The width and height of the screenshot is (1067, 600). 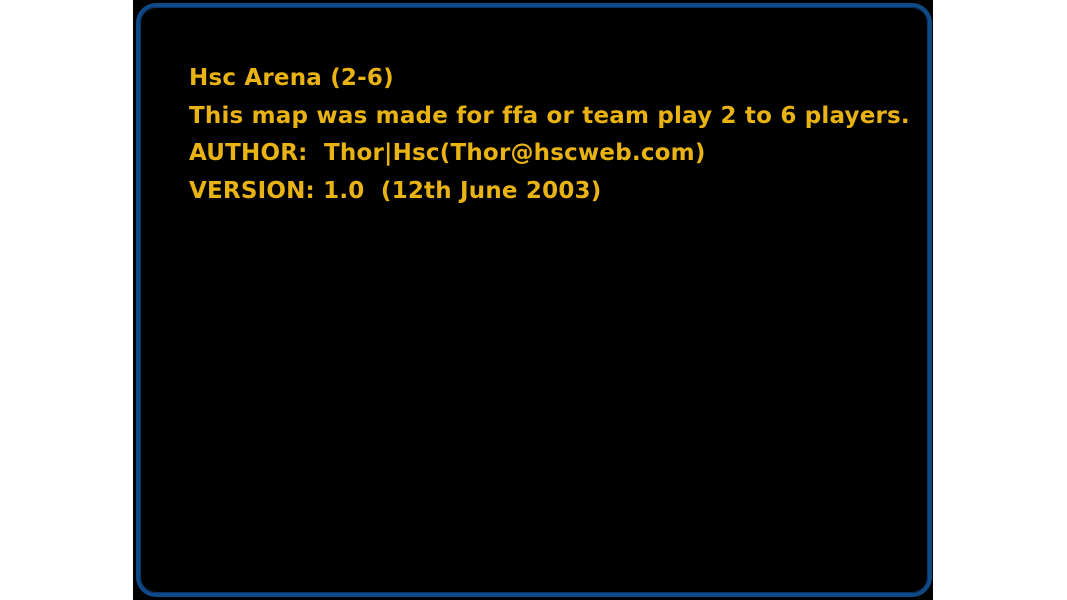 What do you see at coordinates (395, 190) in the screenshot?
I see `map-version: VERSION: 1.0 (12th June 2003)` at bounding box center [395, 190].